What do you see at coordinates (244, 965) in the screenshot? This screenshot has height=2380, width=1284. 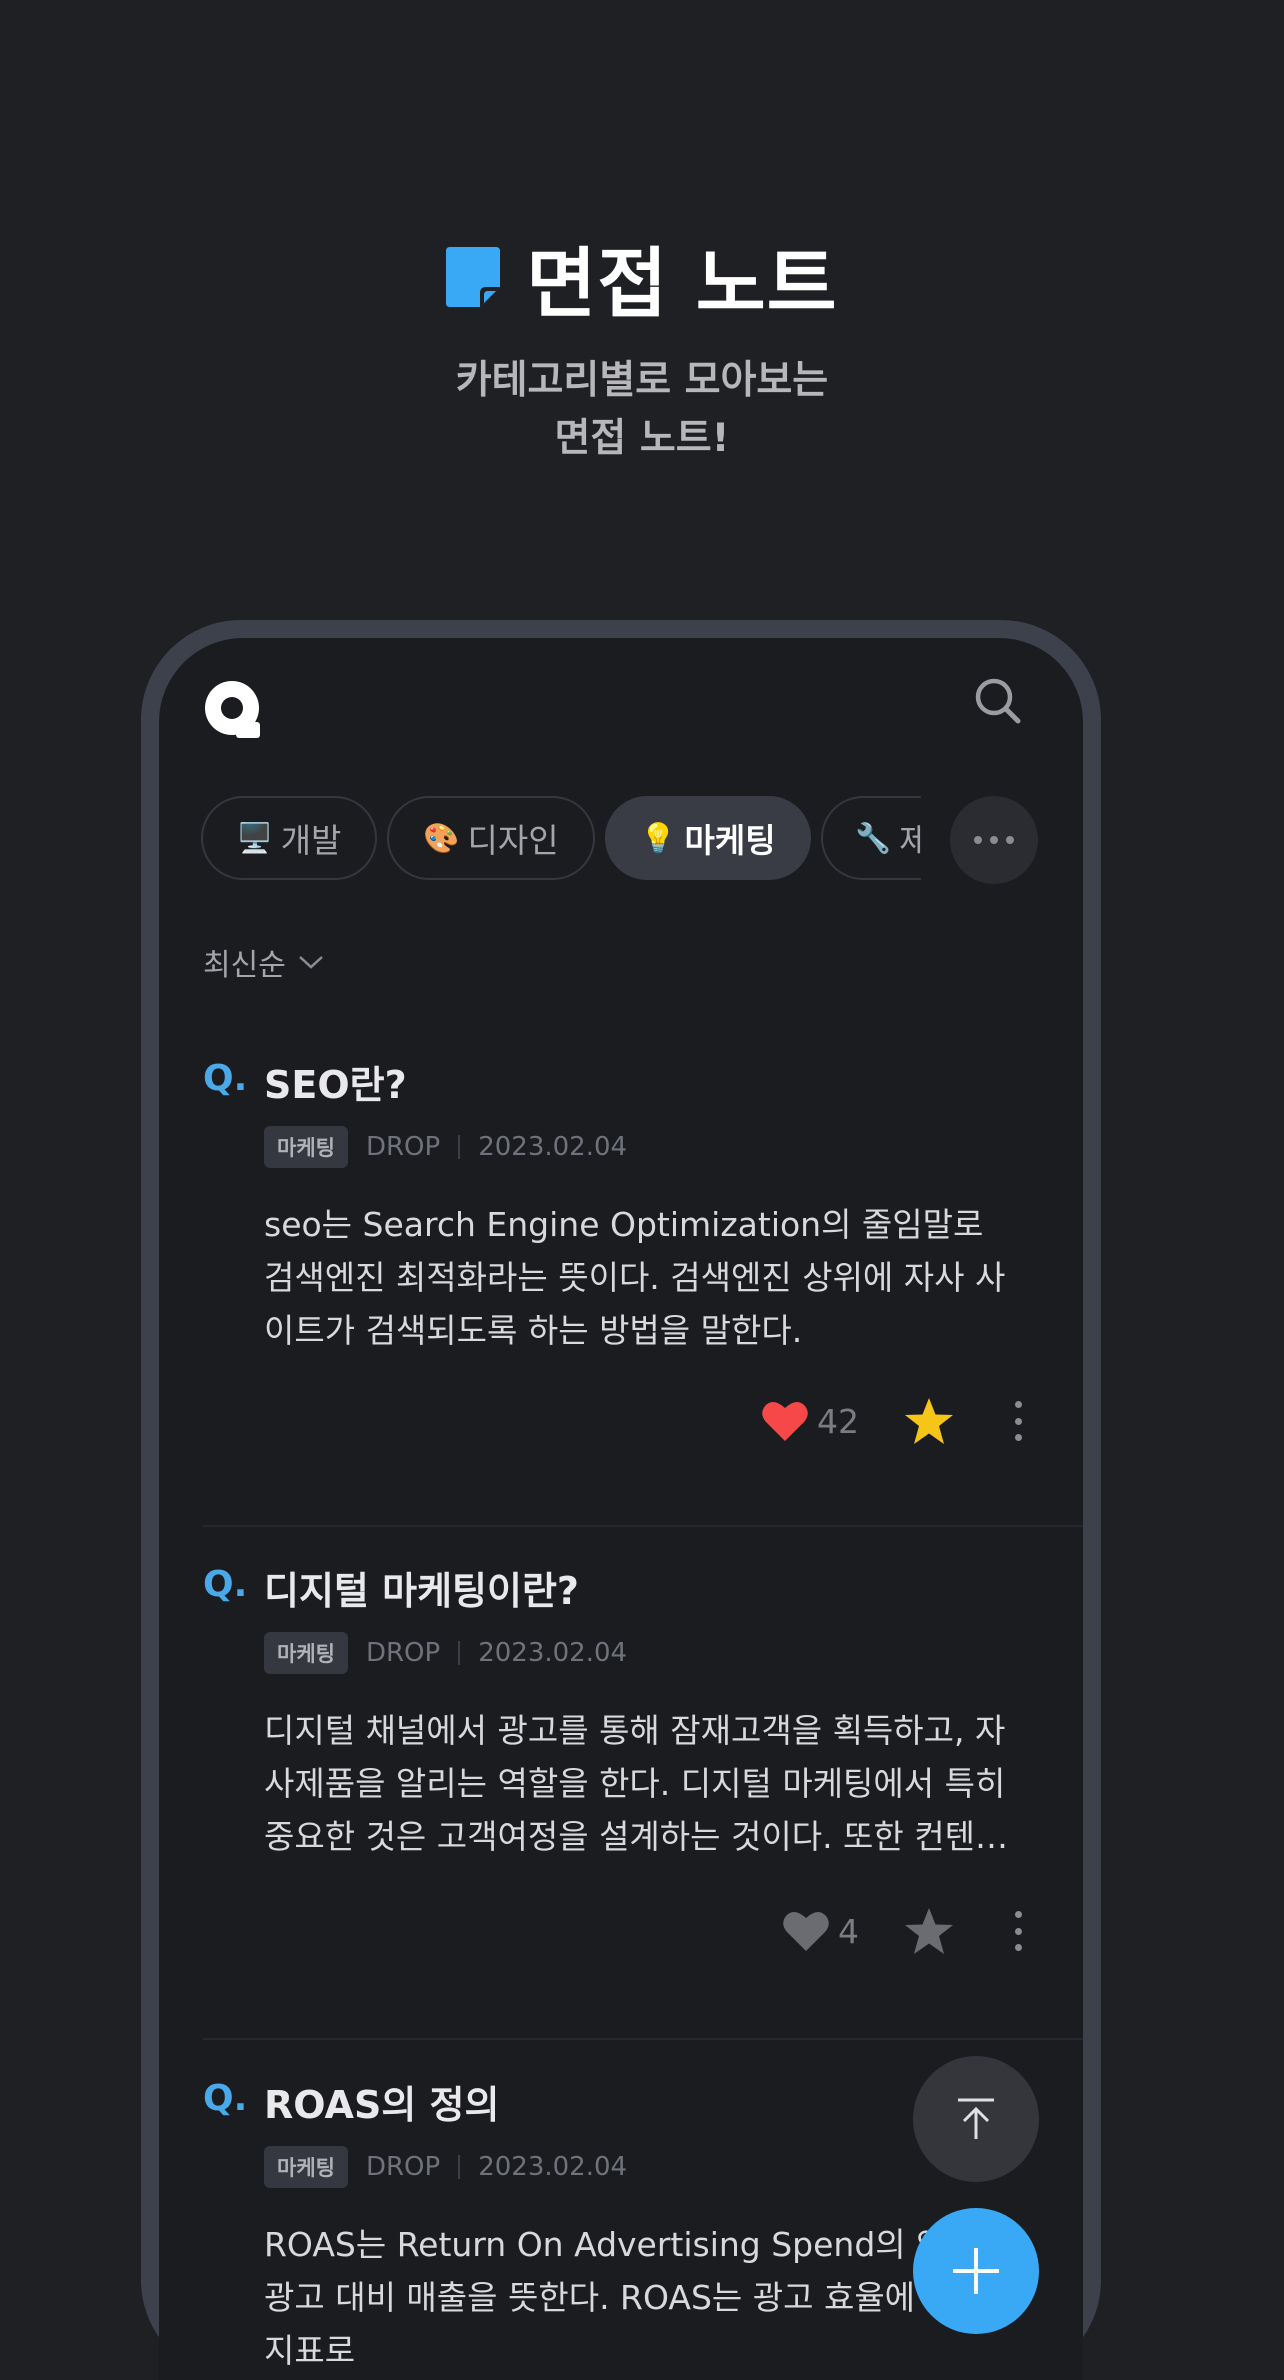 I see `sort-label: 최신순` at bounding box center [244, 965].